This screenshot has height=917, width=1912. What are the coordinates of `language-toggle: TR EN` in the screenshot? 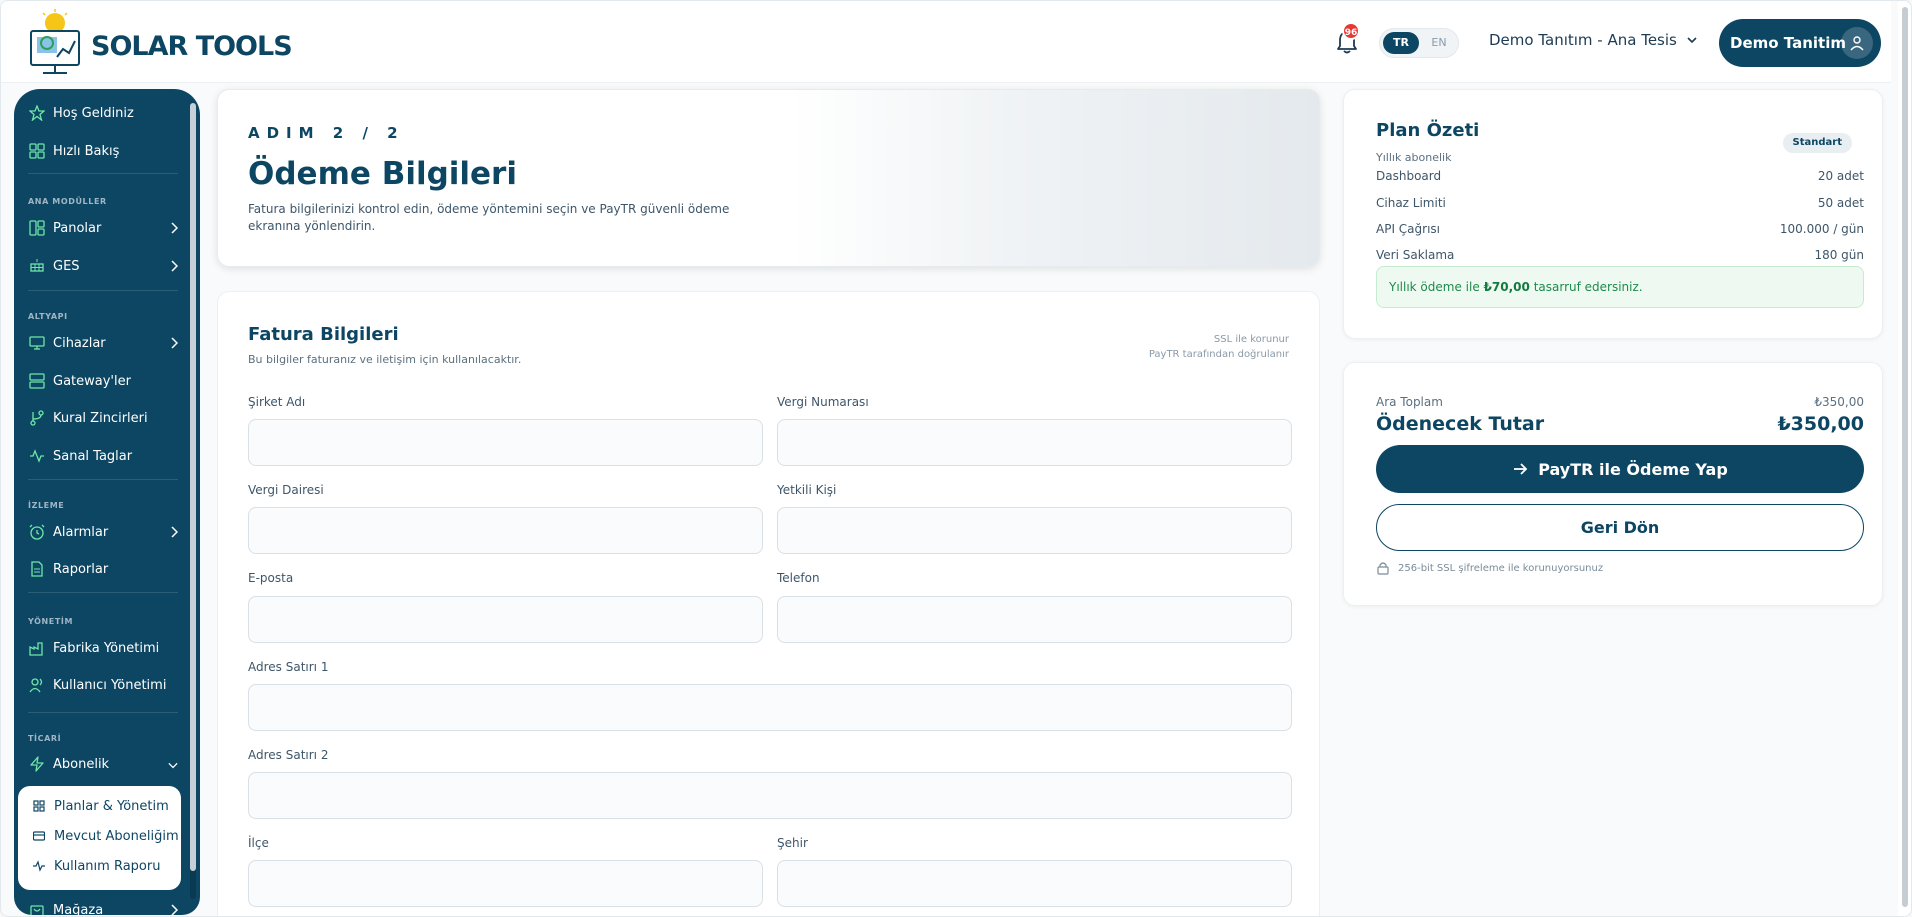 It's located at (1419, 43).